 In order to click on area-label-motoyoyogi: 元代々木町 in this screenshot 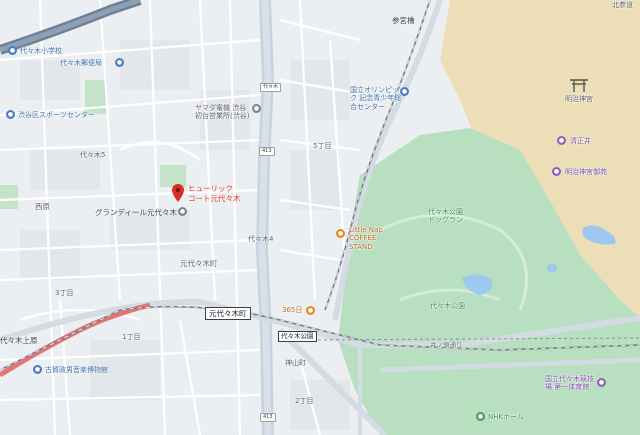, I will do `click(199, 263)`.